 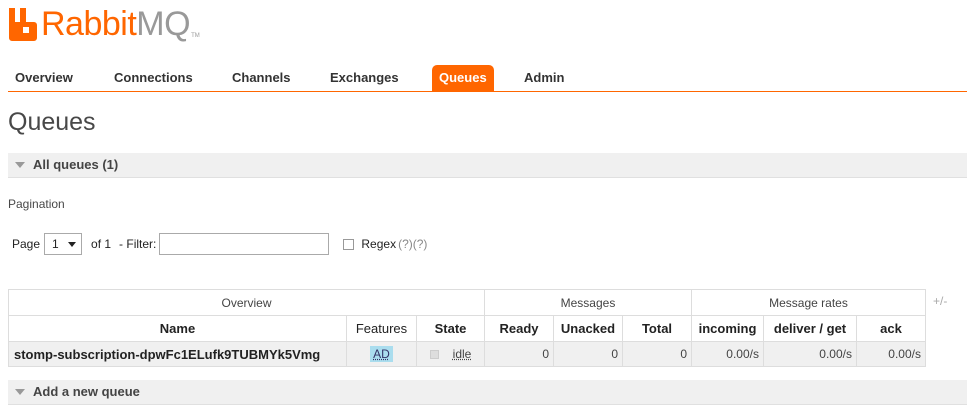 What do you see at coordinates (36, 204) in the screenshot?
I see `pagination-label: Pagination` at bounding box center [36, 204].